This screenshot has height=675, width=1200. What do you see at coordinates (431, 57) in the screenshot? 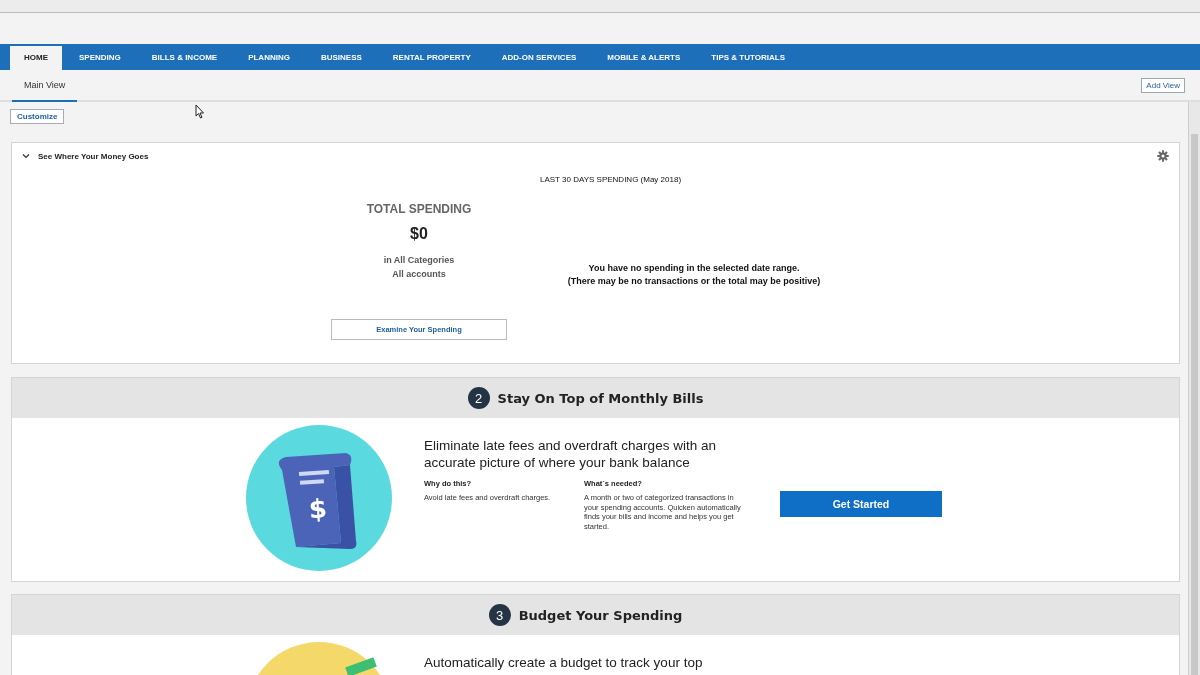
I see `nav-tab: RENTAL PROPERTY` at bounding box center [431, 57].